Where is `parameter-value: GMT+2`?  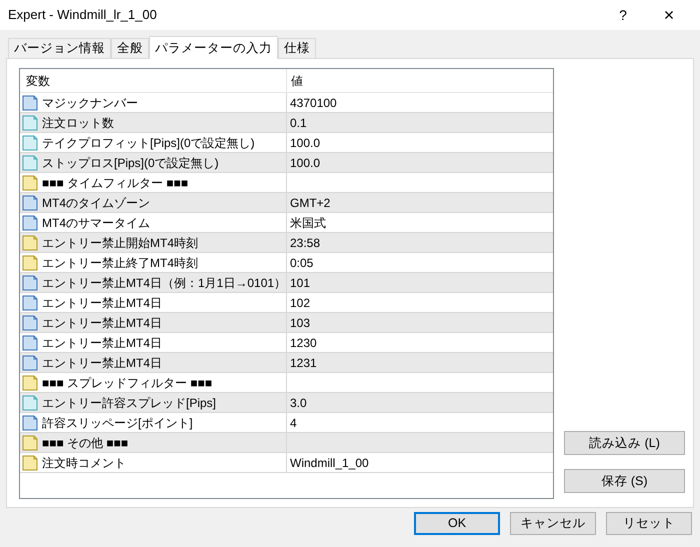 parameter-value: GMT+2 is located at coordinates (310, 203).